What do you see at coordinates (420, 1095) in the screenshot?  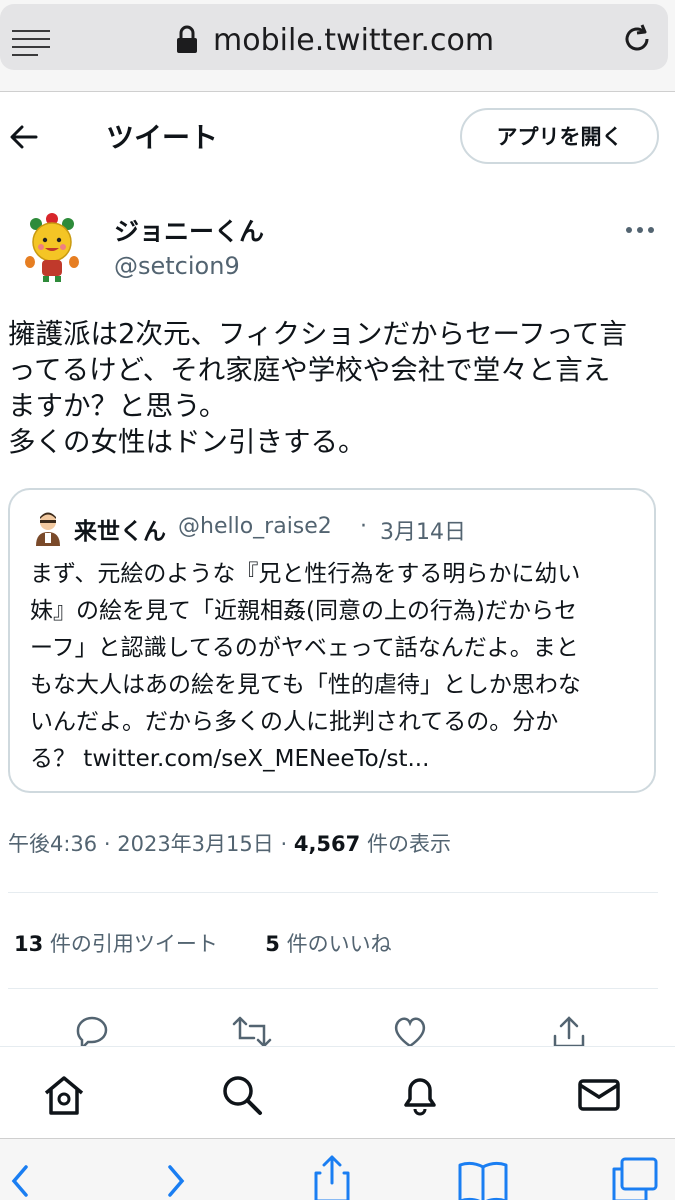 I see `bell-icon` at bounding box center [420, 1095].